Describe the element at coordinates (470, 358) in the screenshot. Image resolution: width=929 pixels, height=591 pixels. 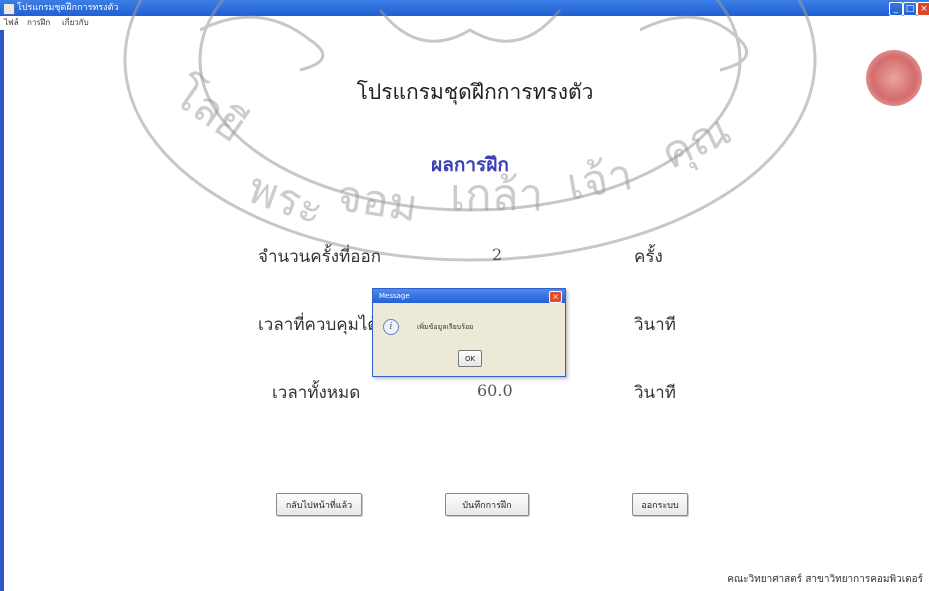
I see `ok-button: OK` at that location.